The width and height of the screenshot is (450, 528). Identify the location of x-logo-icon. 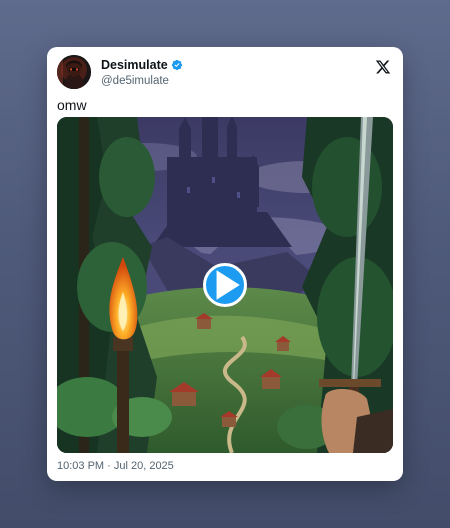
(383, 67).